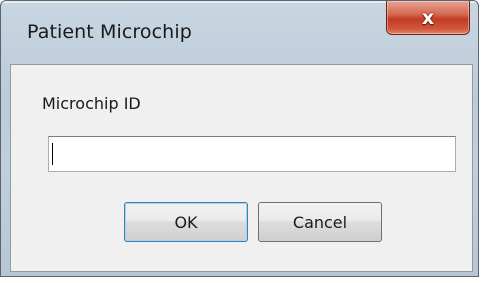  Describe the element at coordinates (252, 154) in the screenshot. I see `microchip-id-input` at that location.